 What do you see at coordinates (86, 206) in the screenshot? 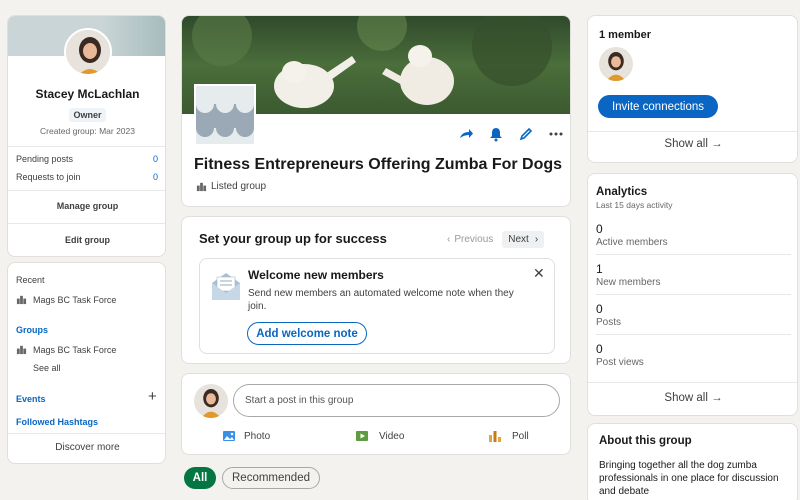
I see `manage-group-button: Manage group` at bounding box center [86, 206].